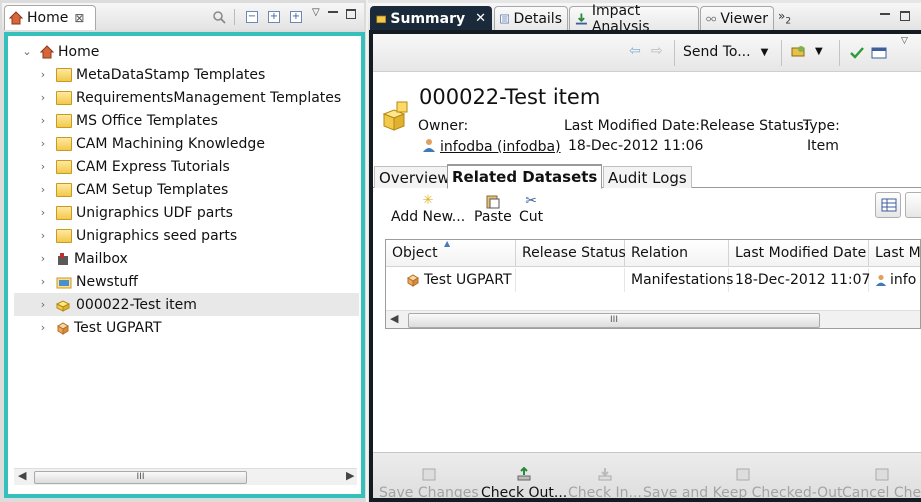 The height and width of the screenshot is (502, 921). What do you see at coordinates (725, 52) in the screenshot?
I see `send-to-button: Send To... ▼` at bounding box center [725, 52].